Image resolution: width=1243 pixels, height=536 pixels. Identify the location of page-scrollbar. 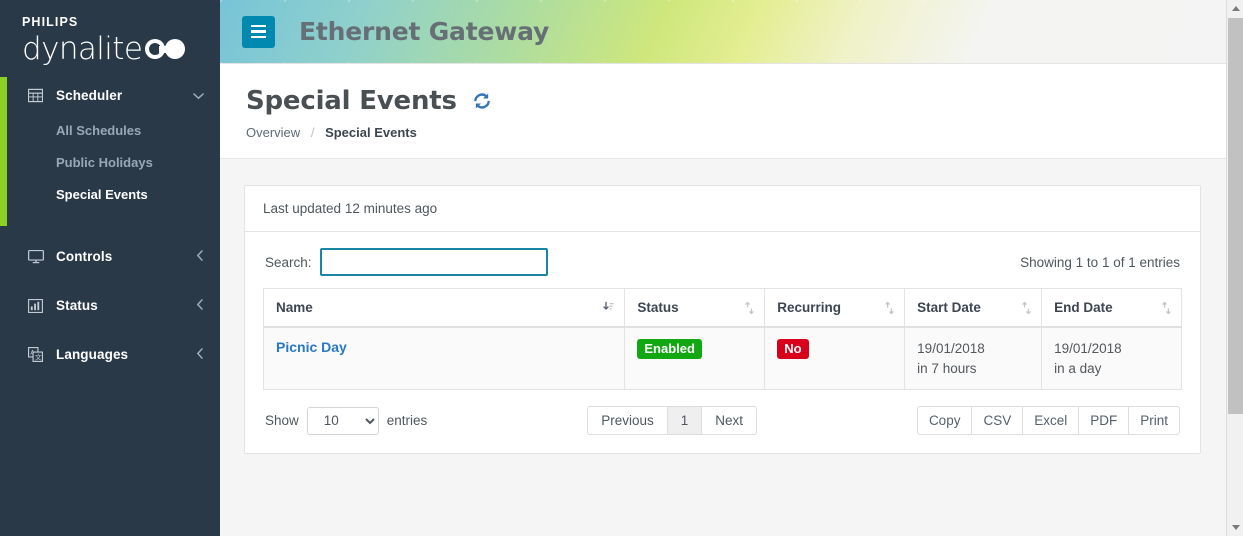
(1234, 268).